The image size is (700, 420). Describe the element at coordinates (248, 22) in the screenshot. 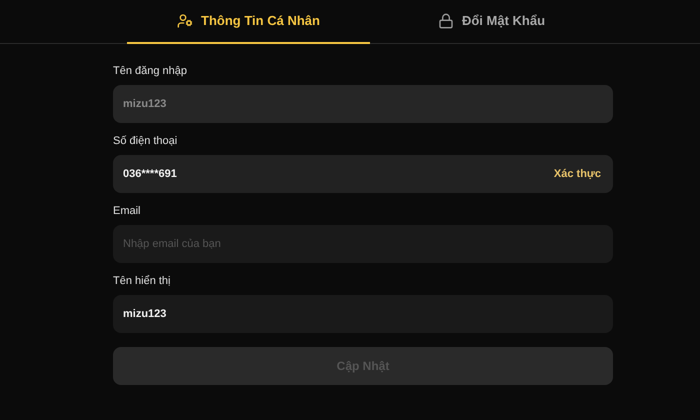

I see `tab: Thông Tin Cá Nhân` at that location.